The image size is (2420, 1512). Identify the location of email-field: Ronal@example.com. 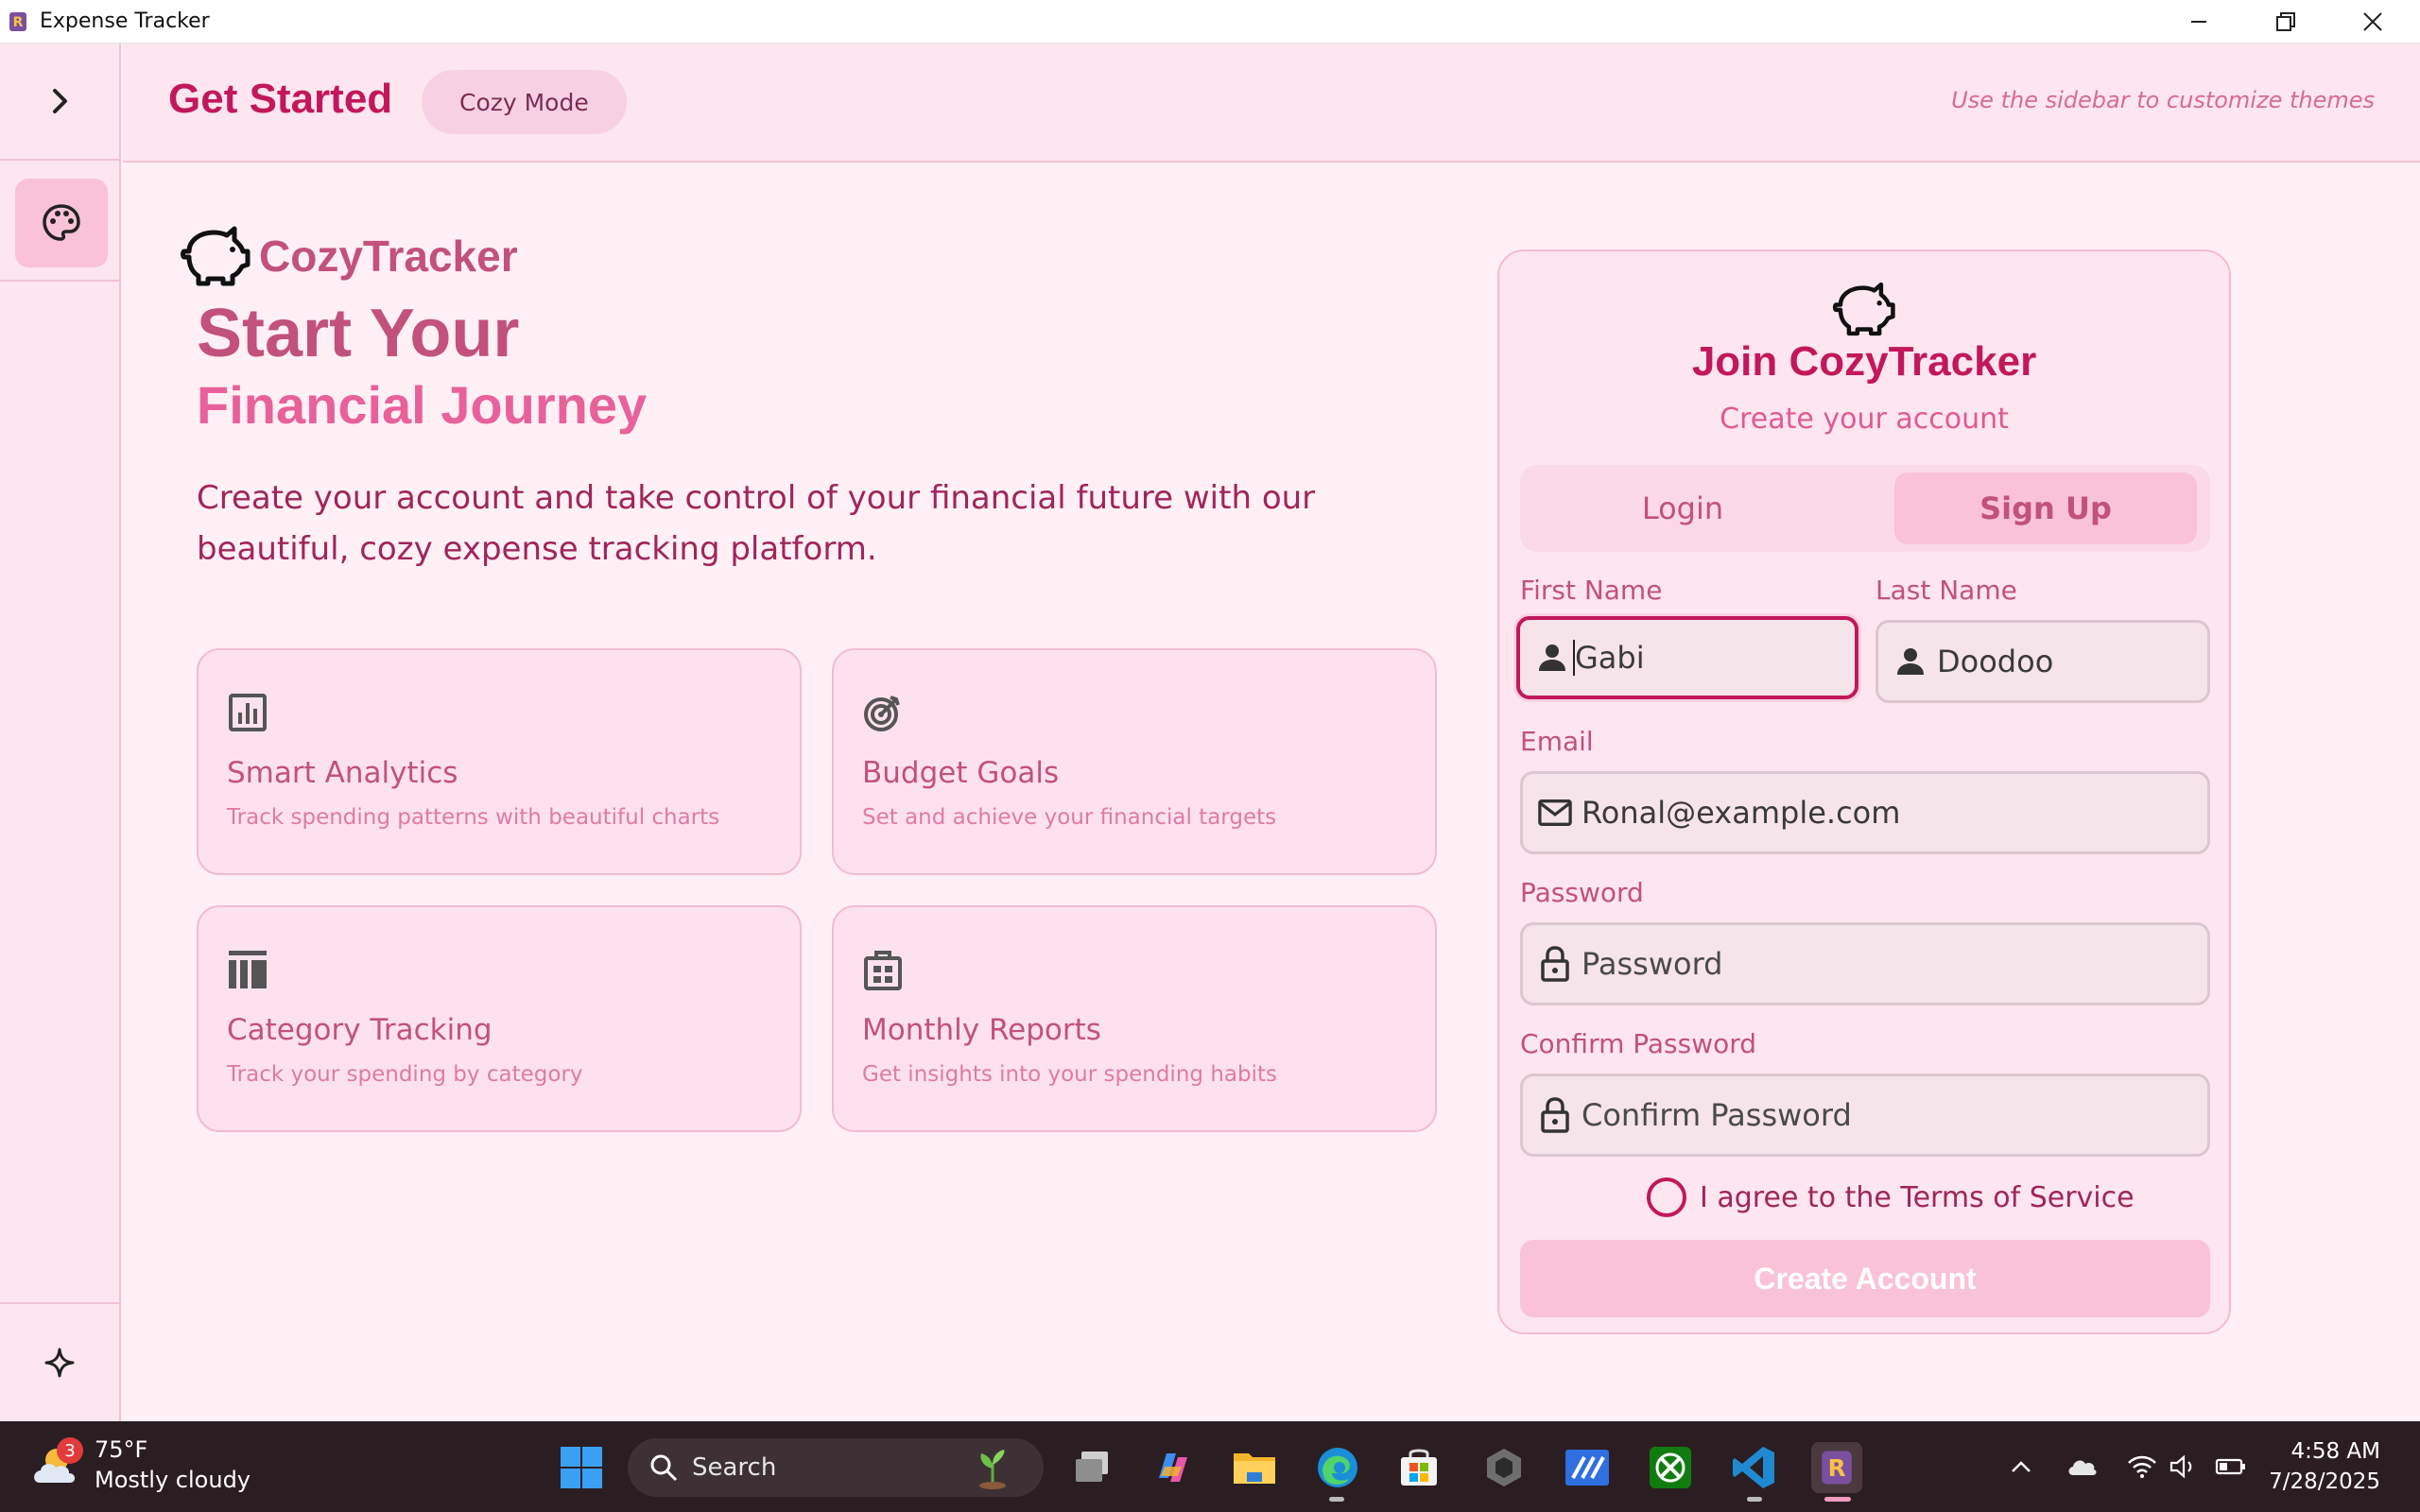
(1865, 812).